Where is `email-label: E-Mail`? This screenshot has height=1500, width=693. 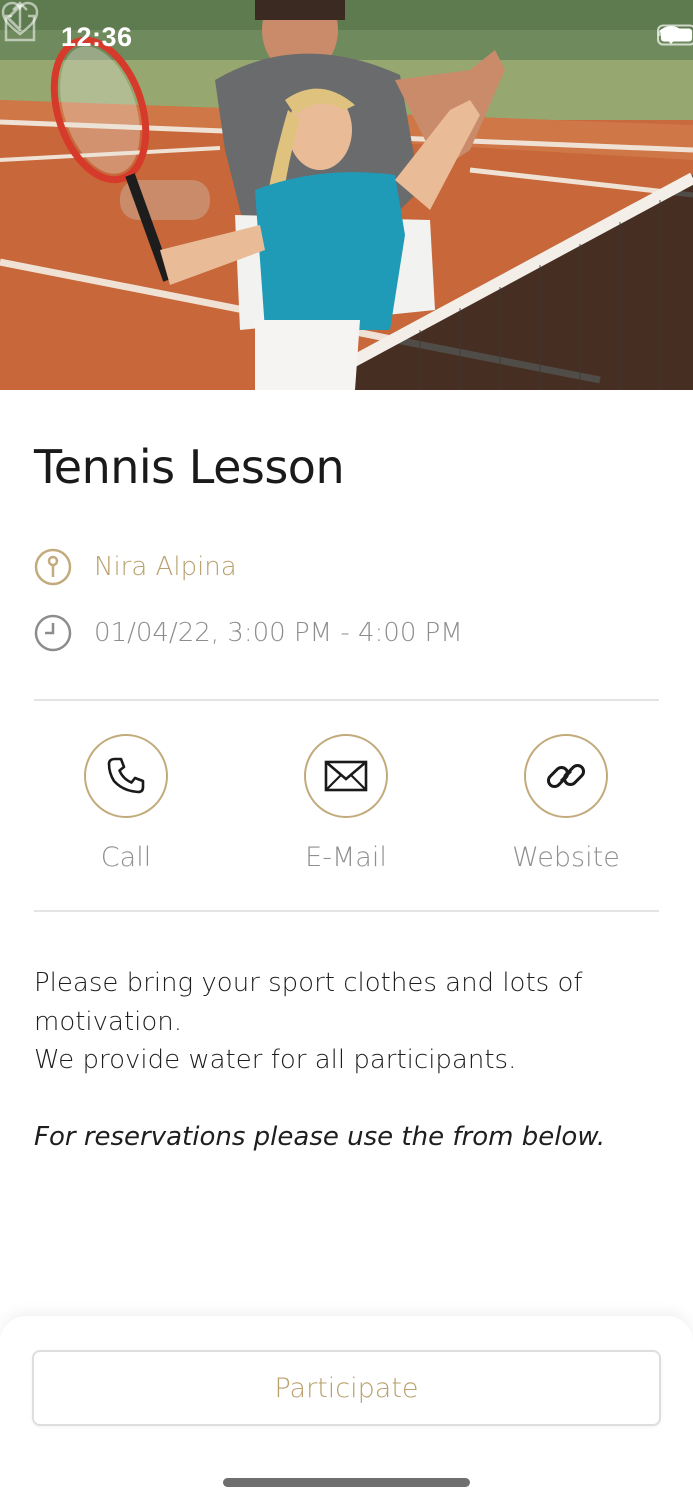
email-label: E-Mail is located at coordinates (346, 857).